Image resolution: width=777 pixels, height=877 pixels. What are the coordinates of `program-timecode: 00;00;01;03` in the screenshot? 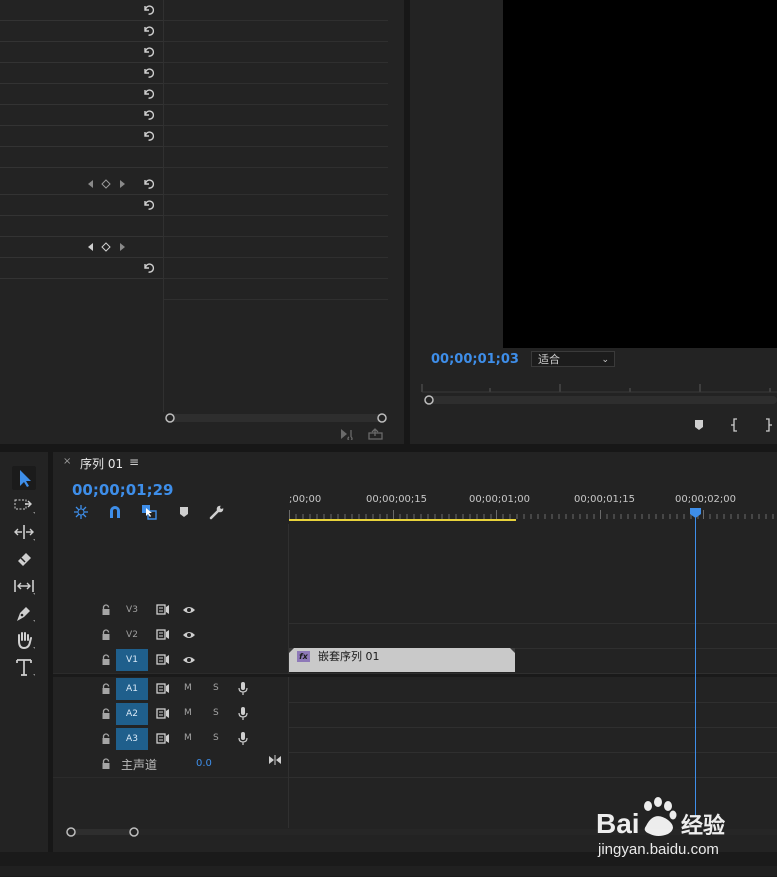 It's located at (475, 359).